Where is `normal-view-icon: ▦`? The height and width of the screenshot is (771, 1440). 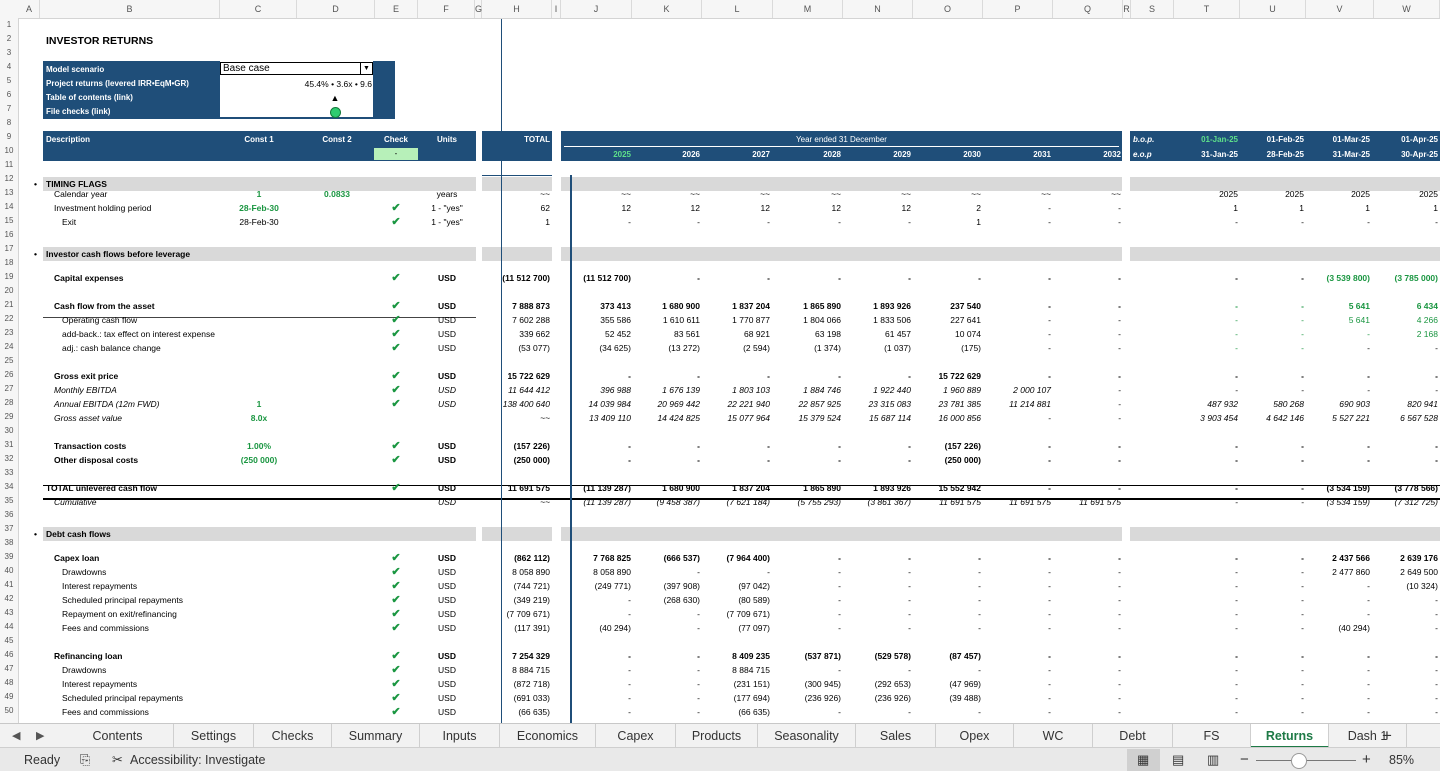 normal-view-icon: ▦ is located at coordinates (1143, 759).